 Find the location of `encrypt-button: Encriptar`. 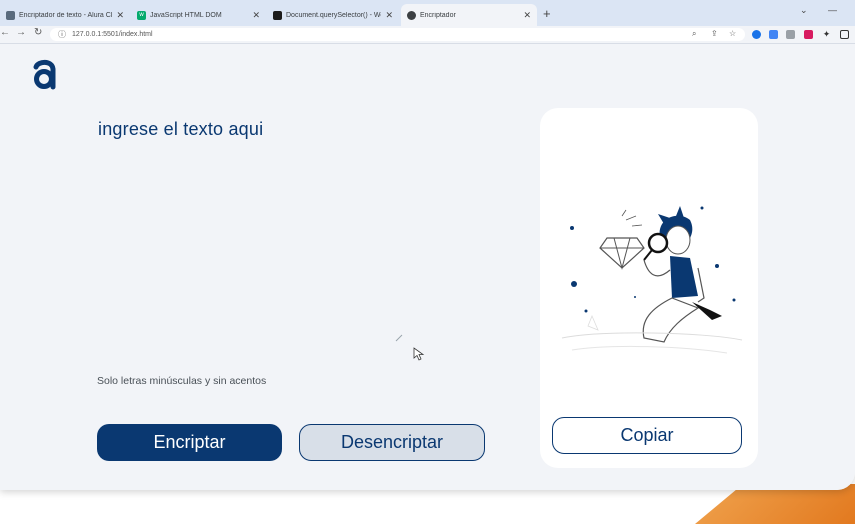

encrypt-button: Encriptar is located at coordinates (189, 442).